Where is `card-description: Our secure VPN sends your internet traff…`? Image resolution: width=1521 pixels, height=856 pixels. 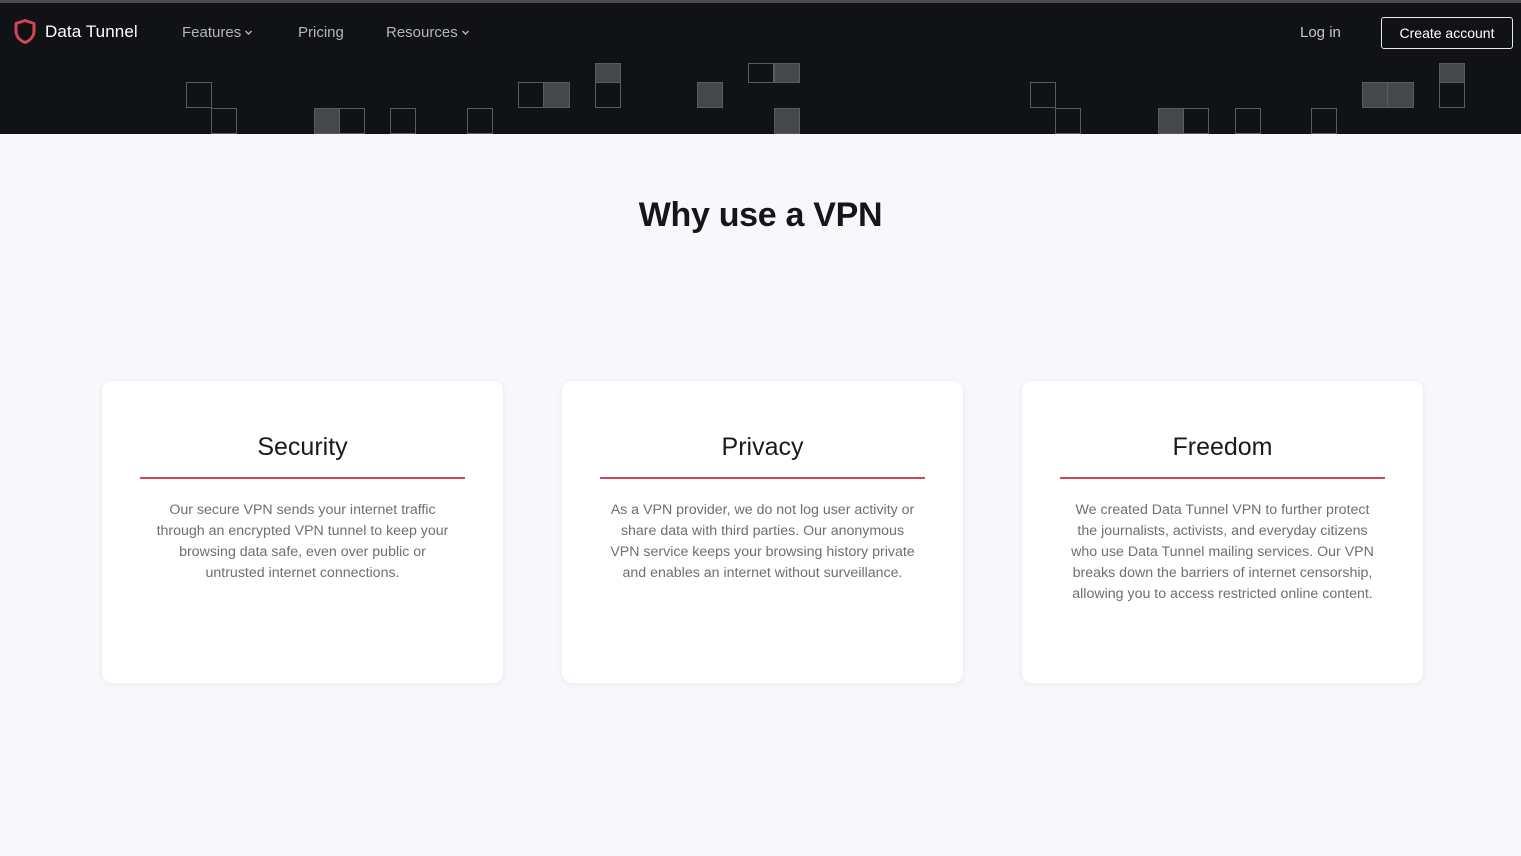
card-description: Our secure VPN sends your internet traff… is located at coordinates (302, 541).